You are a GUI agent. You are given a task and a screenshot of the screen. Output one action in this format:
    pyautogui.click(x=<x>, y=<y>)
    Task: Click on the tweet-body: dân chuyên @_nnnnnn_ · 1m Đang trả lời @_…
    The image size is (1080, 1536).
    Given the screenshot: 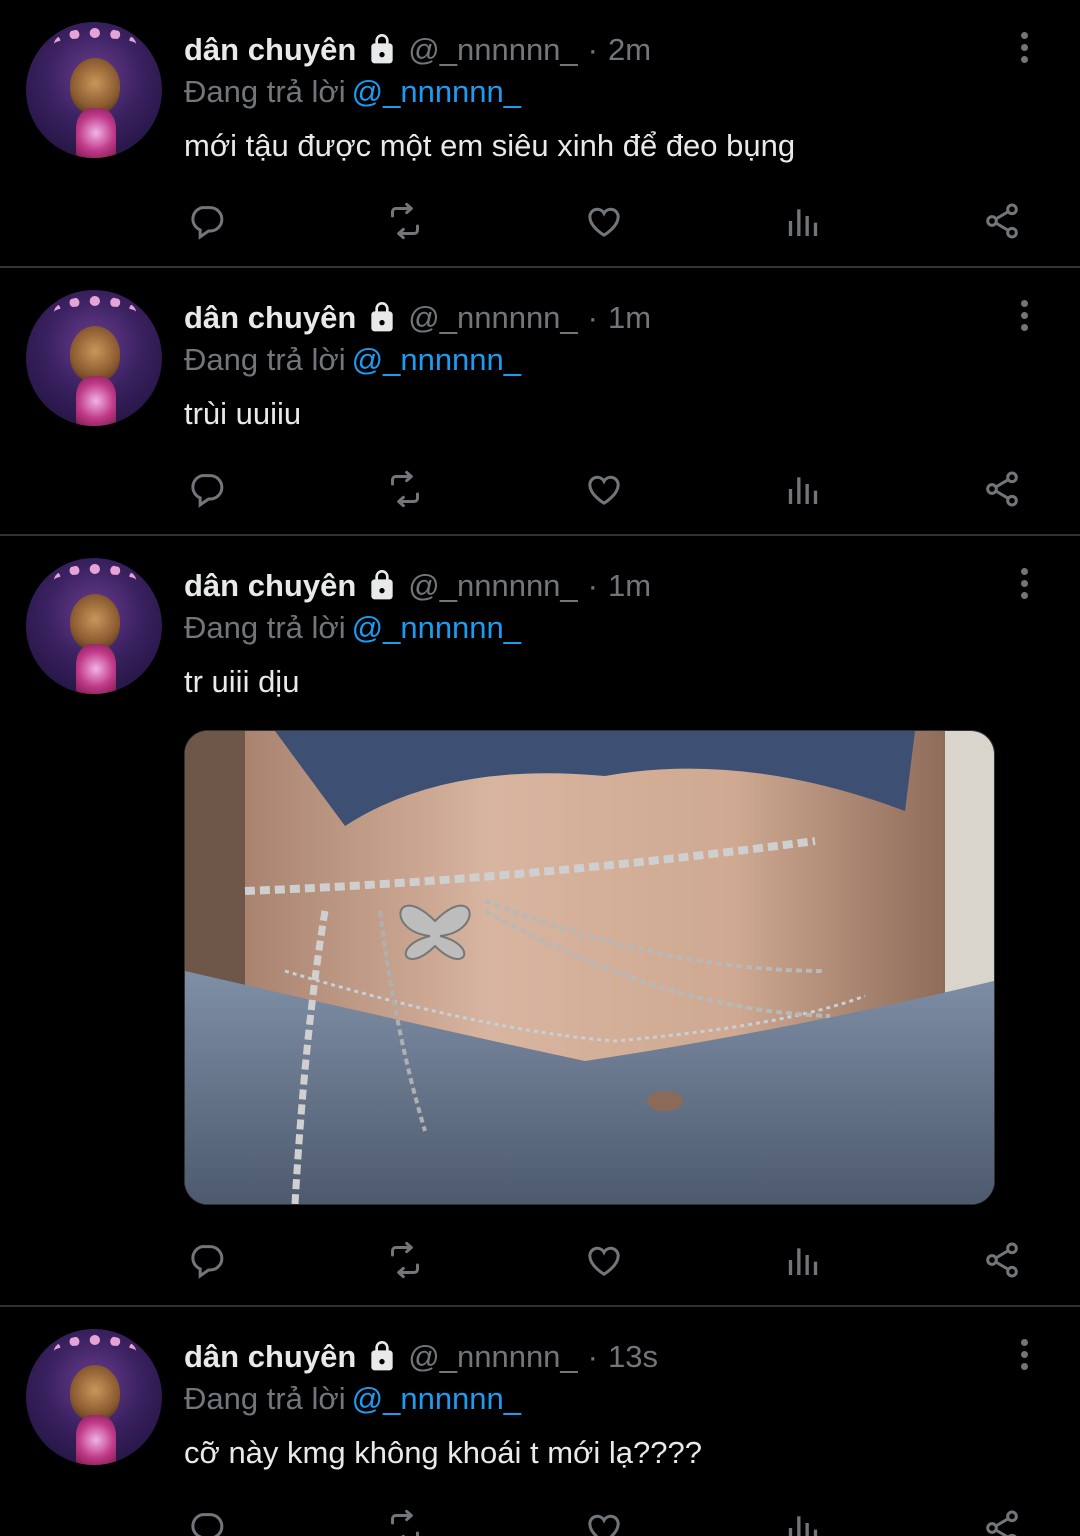 What is the action you would take?
    pyautogui.click(x=601, y=412)
    